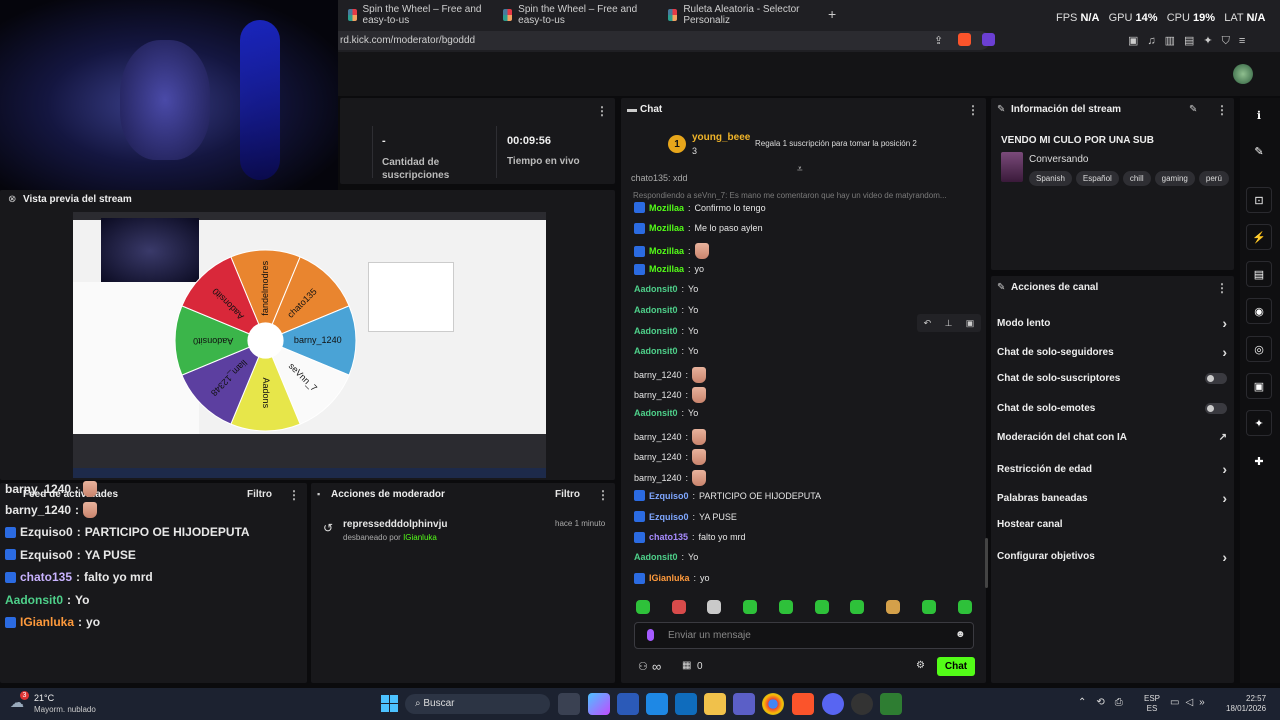 The height and width of the screenshot is (720, 1280). What do you see at coordinates (46, 577) in the screenshot?
I see `feed-user: chato135` at bounding box center [46, 577].